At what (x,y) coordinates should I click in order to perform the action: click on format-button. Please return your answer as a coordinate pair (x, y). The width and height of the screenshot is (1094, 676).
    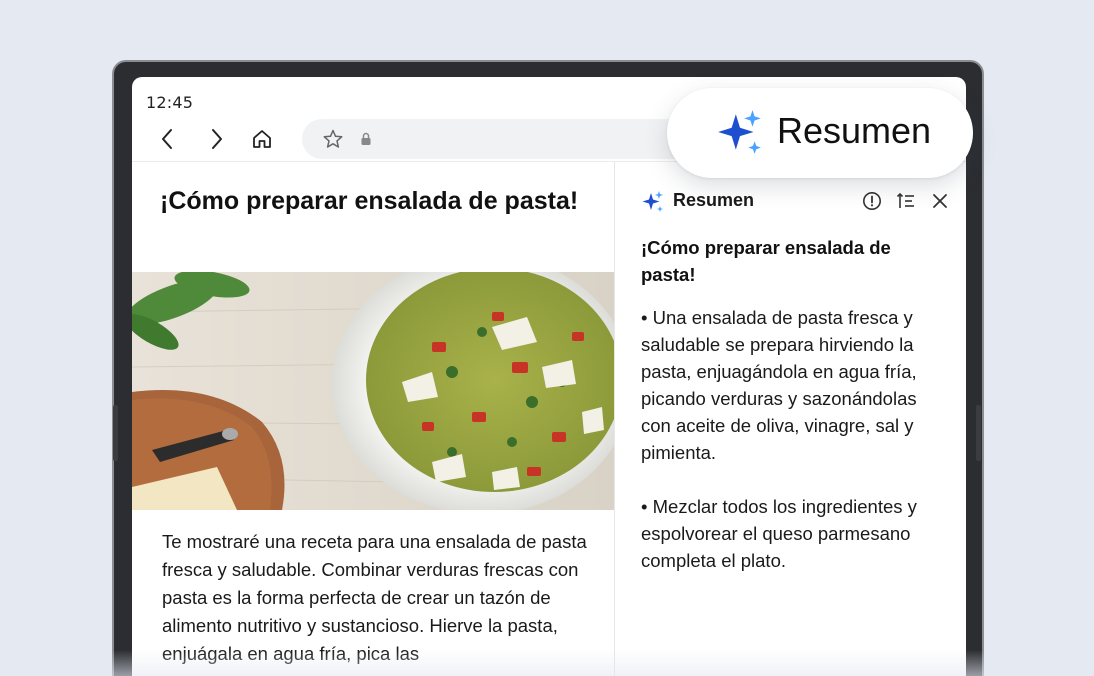
    Looking at the image, I should click on (906, 201).